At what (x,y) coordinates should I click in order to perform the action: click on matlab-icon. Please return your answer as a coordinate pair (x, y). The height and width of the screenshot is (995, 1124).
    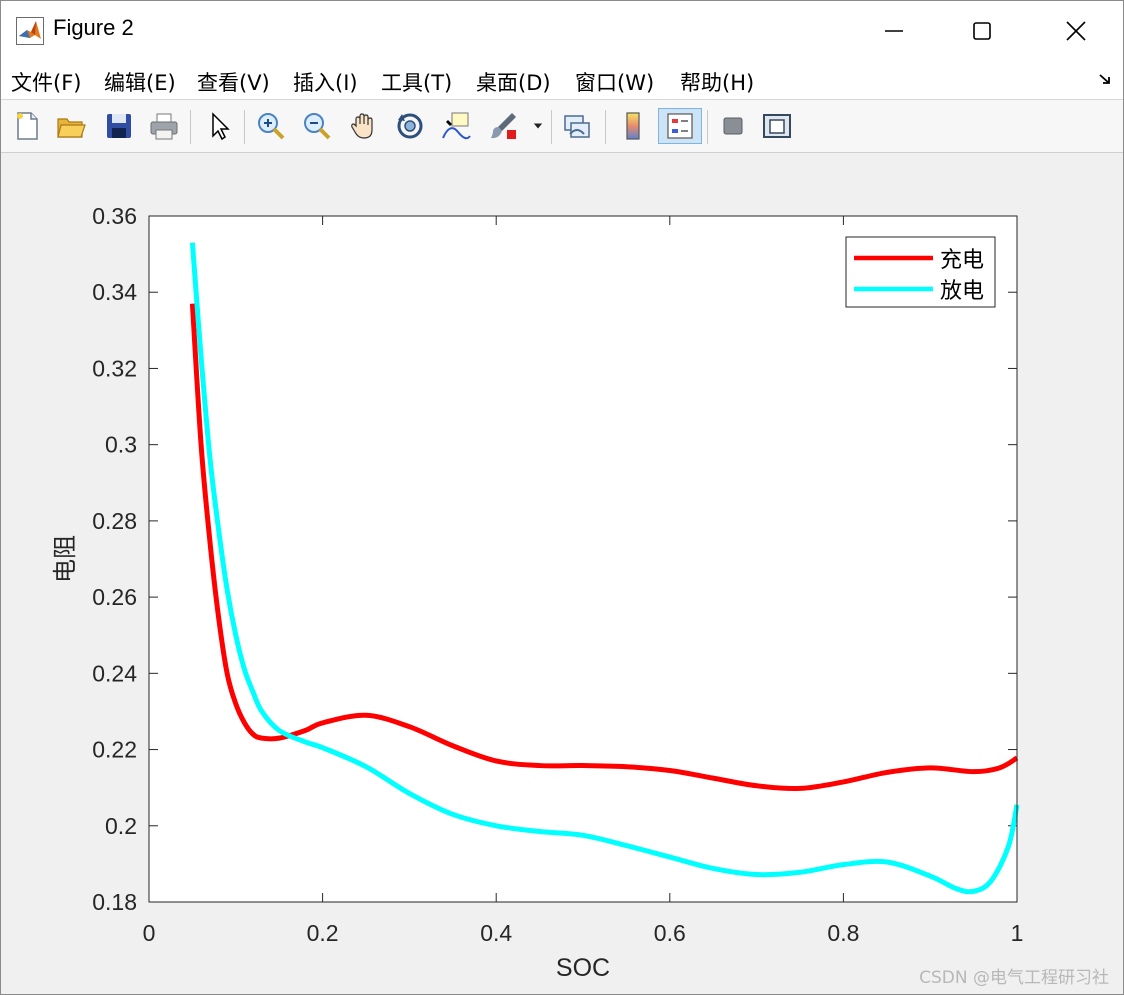
    Looking at the image, I should click on (30, 31).